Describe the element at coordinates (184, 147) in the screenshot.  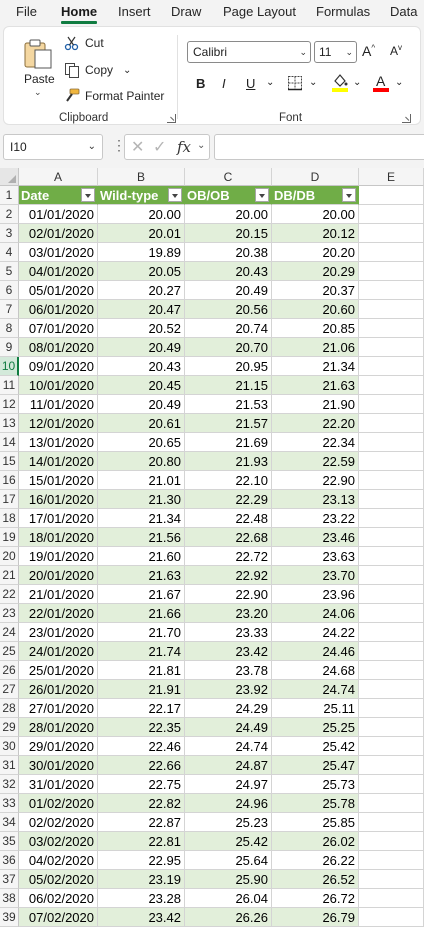
I see `insert-function-icon: fx` at that location.